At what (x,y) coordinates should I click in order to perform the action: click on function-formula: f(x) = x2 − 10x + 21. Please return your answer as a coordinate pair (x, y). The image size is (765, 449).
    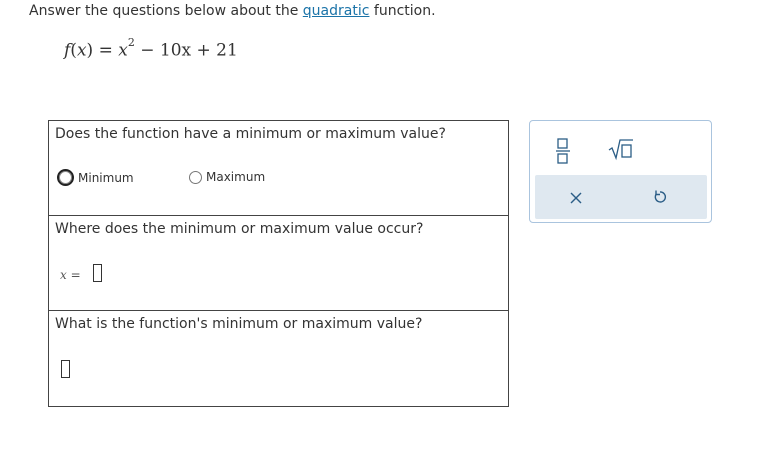
    Looking at the image, I should click on (151, 48).